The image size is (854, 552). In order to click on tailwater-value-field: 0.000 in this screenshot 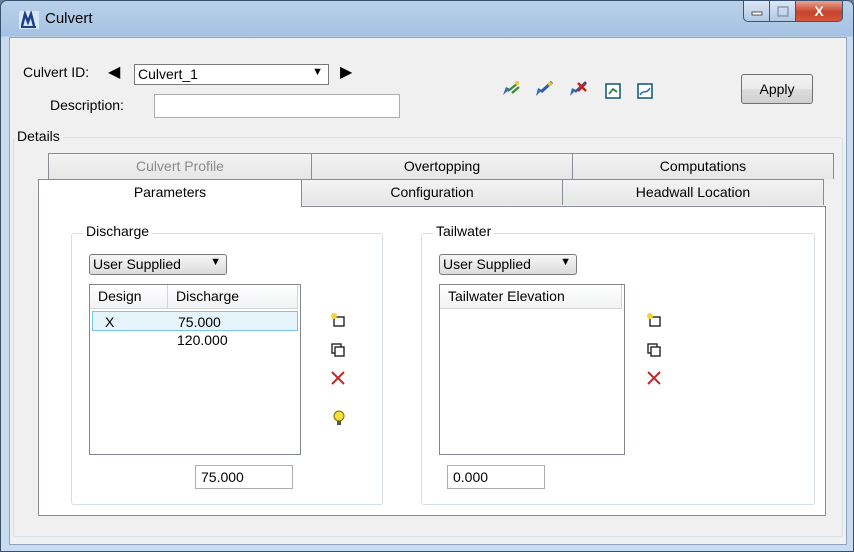, I will do `click(496, 477)`.